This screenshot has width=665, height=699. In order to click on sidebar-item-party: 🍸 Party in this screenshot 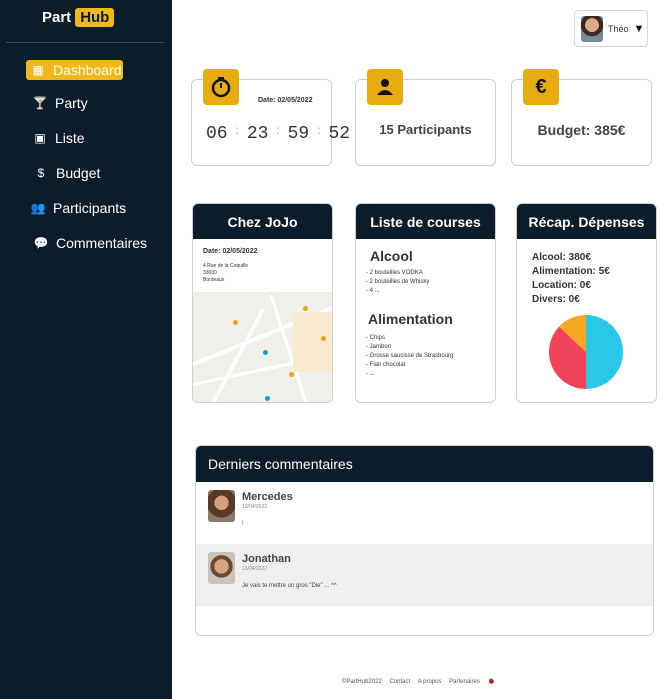, I will do `click(86, 103)`.